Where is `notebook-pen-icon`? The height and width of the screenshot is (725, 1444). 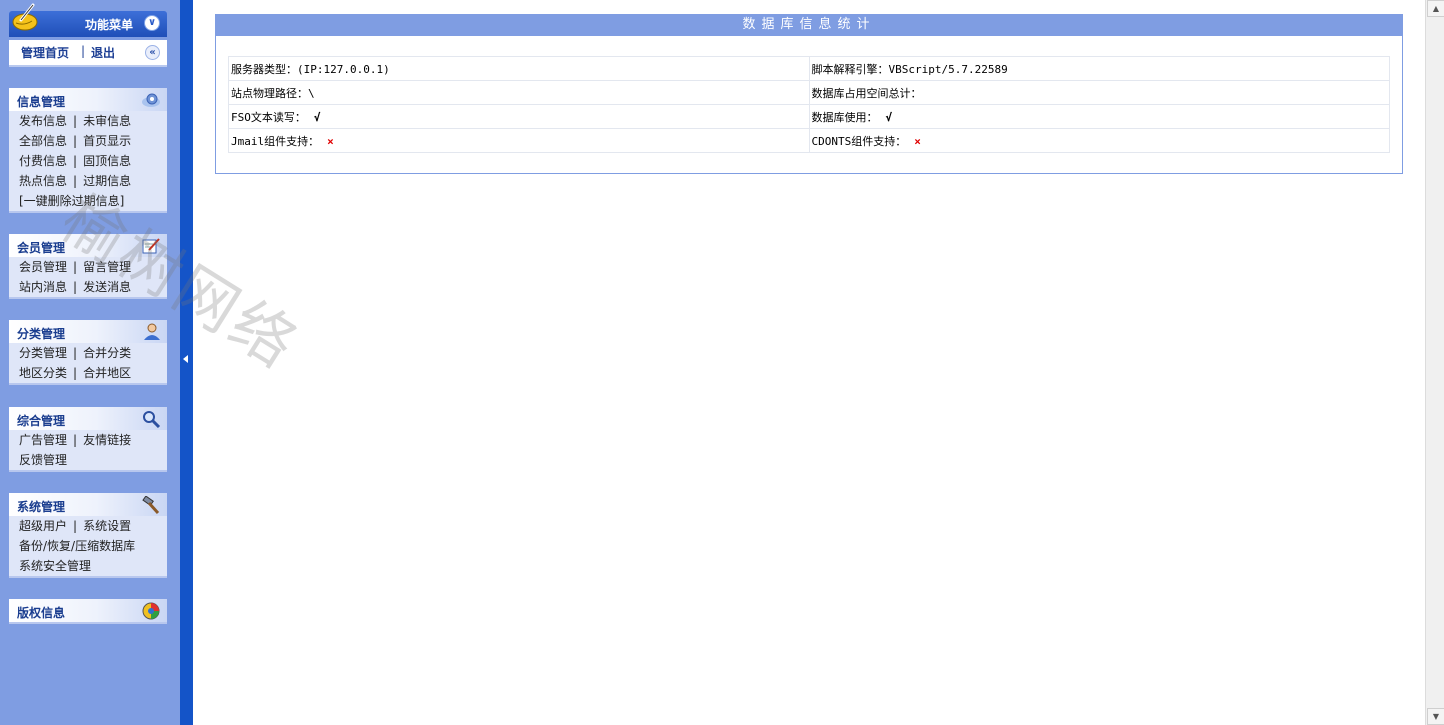 notebook-pen-icon is located at coordinates (151, 246).